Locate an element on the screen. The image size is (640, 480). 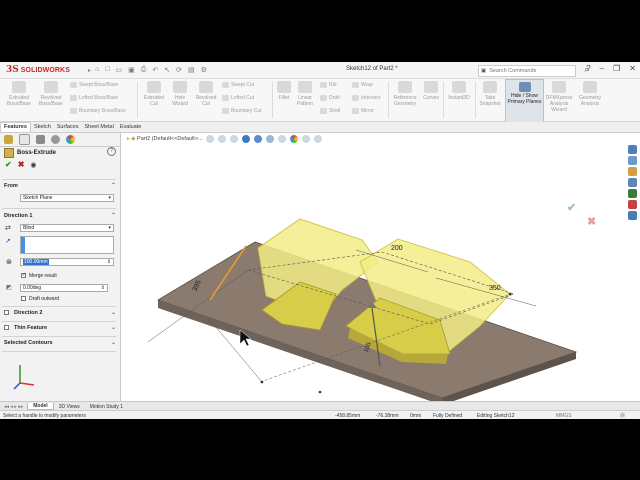
wrap-button: Wrap is located at coordinates (362, 85).